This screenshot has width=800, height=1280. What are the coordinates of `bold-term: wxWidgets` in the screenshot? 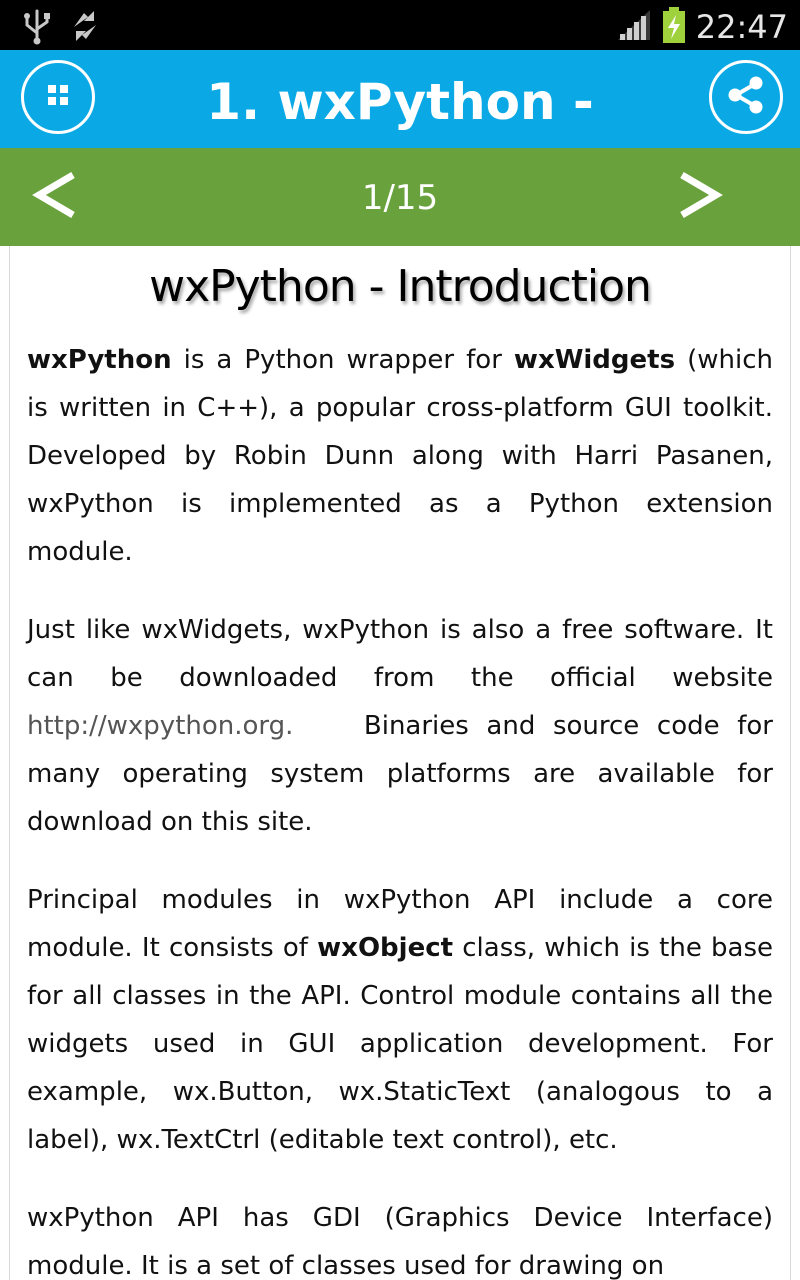 It's located at (594, 360).